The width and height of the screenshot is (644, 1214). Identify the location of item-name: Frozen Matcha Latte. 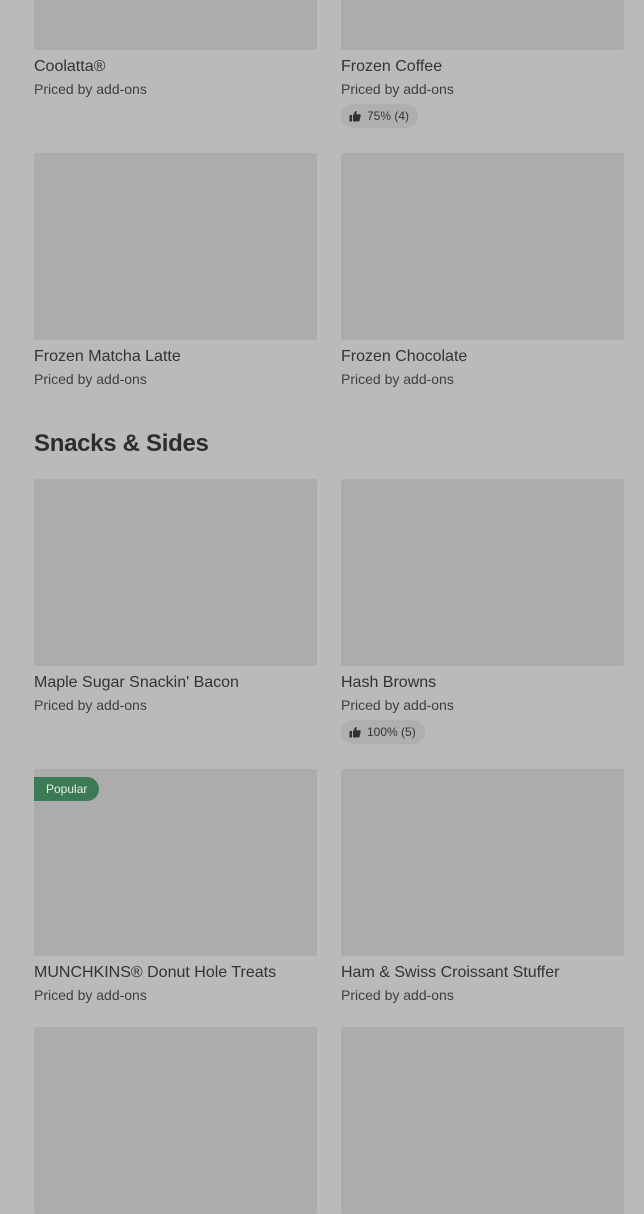
(107, 356).